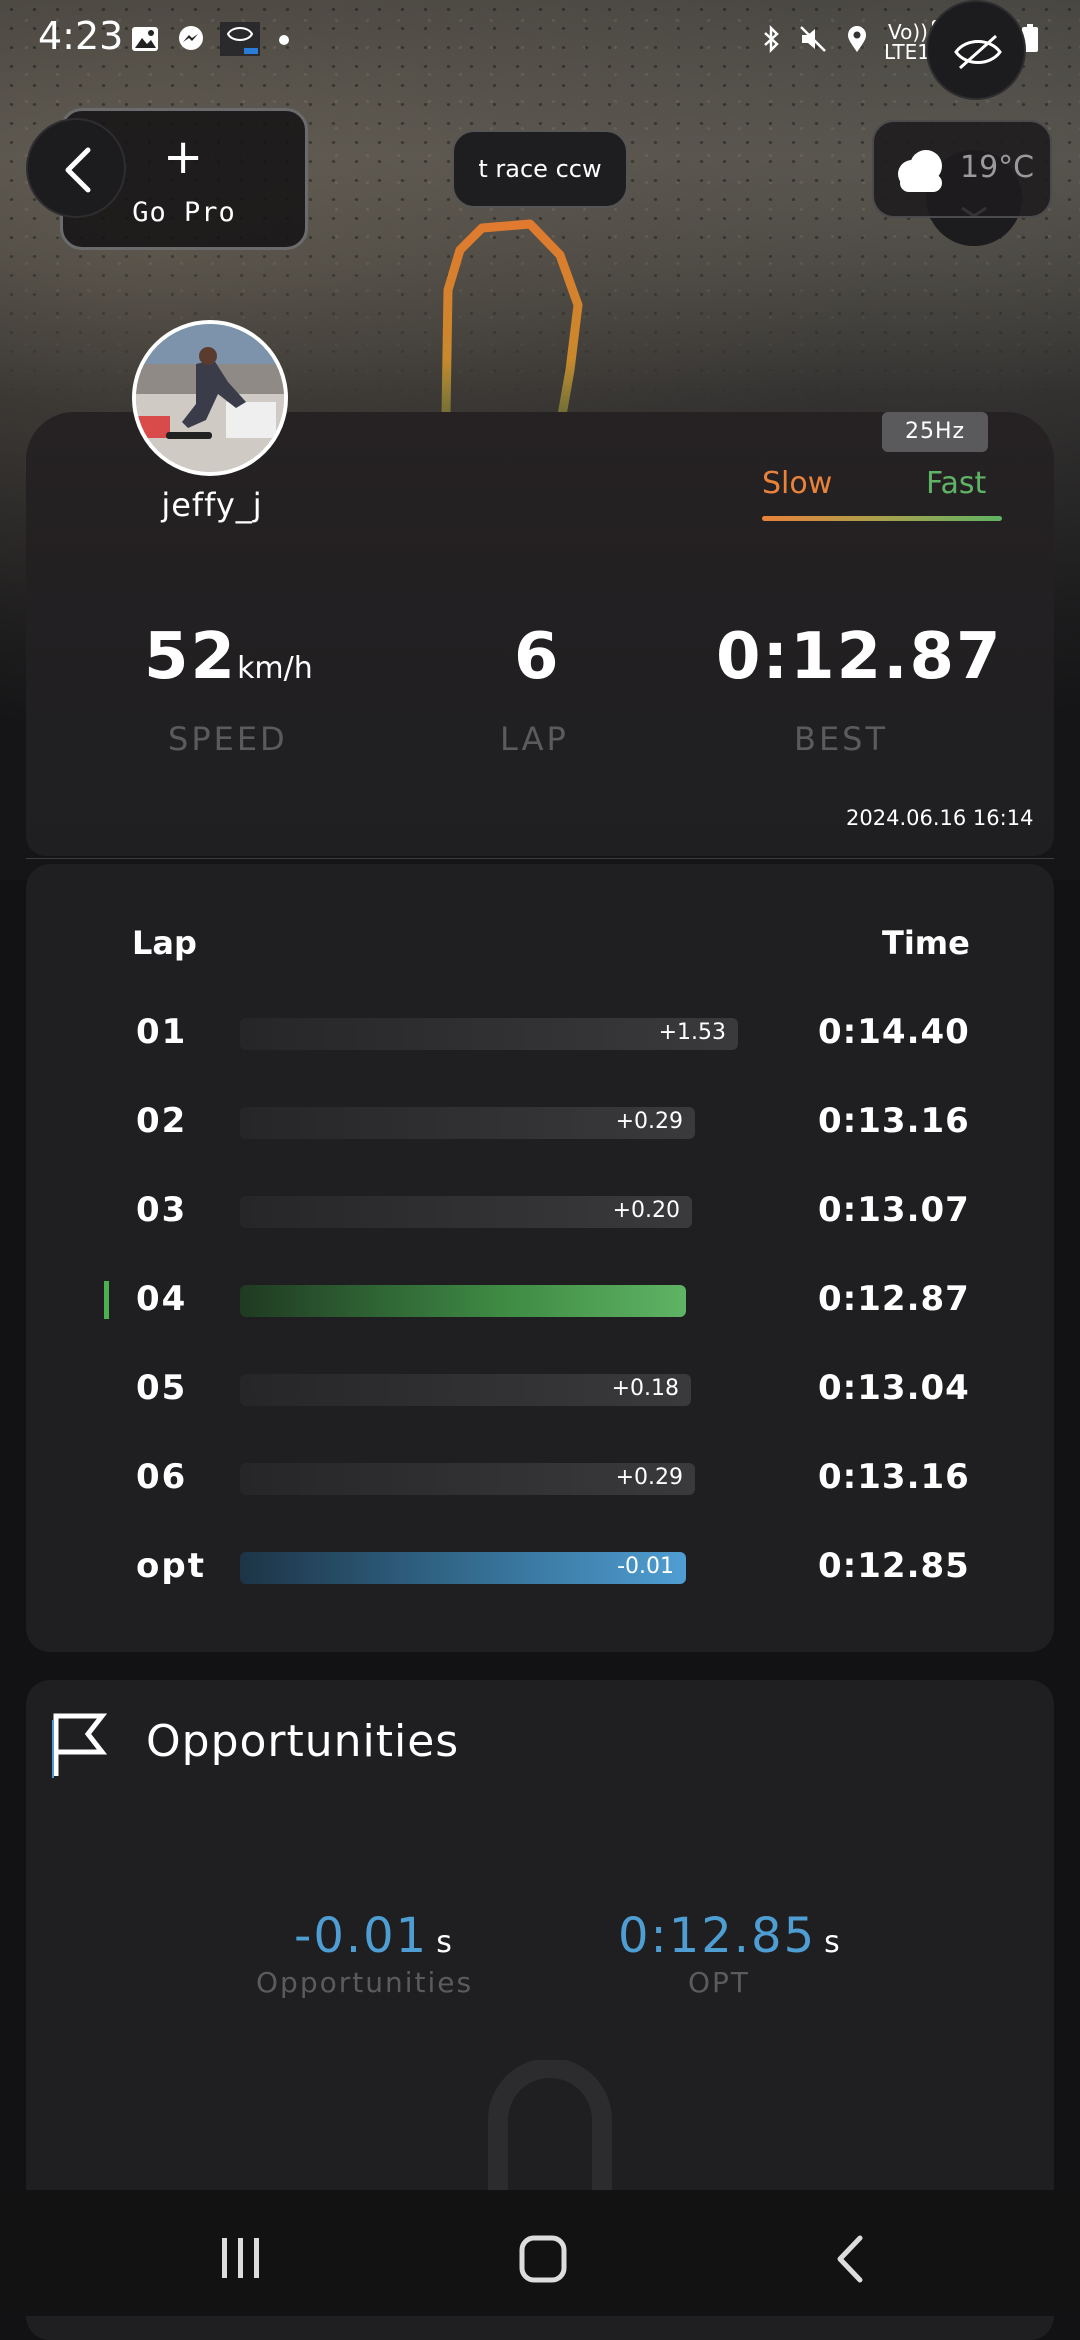 The width and height of the screenshot is (1080, 2340). Describe the element at coordinates (212, 505) in the screenshot. I see `username: jeffy_j` at that location.